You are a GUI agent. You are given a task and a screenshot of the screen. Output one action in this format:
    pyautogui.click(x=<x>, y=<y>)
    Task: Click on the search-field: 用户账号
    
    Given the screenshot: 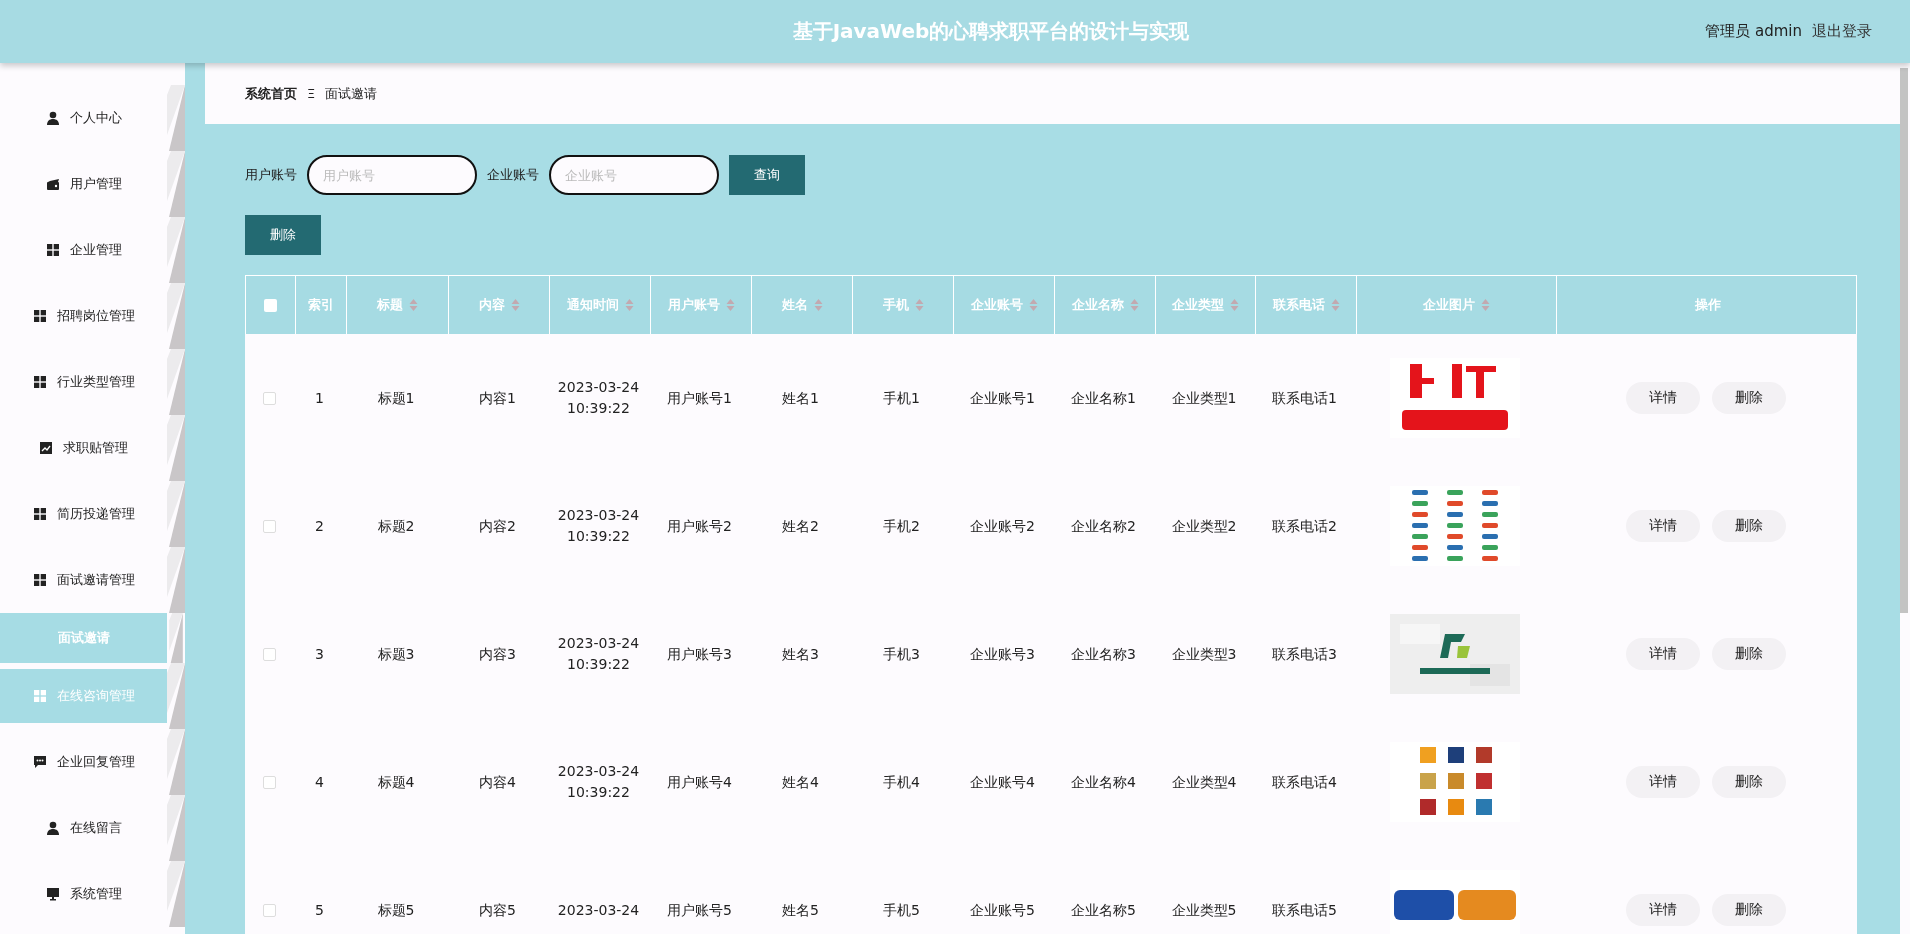 What is the action you would take?
    pyautogui.click(x=392, y=175)
    